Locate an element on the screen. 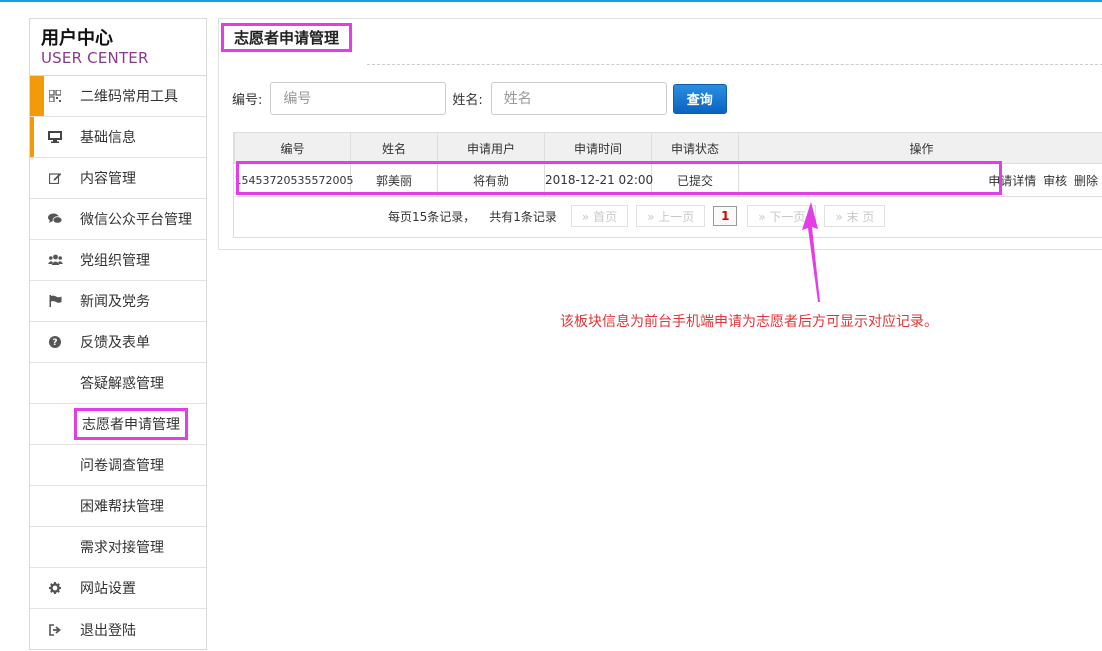 This screenshot has height=651, width=1102. sidebar-item-wechat: 微信公众平台管理 is located at coordinates (118, 219).